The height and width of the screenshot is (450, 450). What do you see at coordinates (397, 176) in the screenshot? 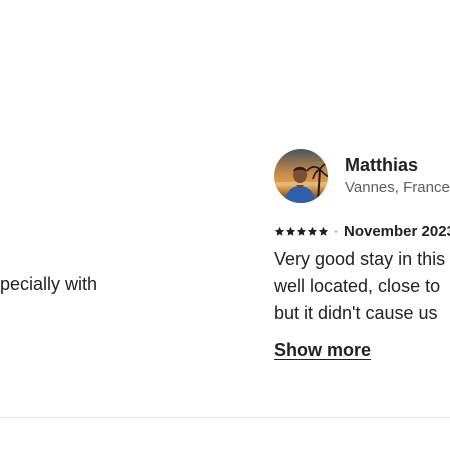
I see `reviewer-info: Matthias Vannes, France` at bounding box center [397, 176].